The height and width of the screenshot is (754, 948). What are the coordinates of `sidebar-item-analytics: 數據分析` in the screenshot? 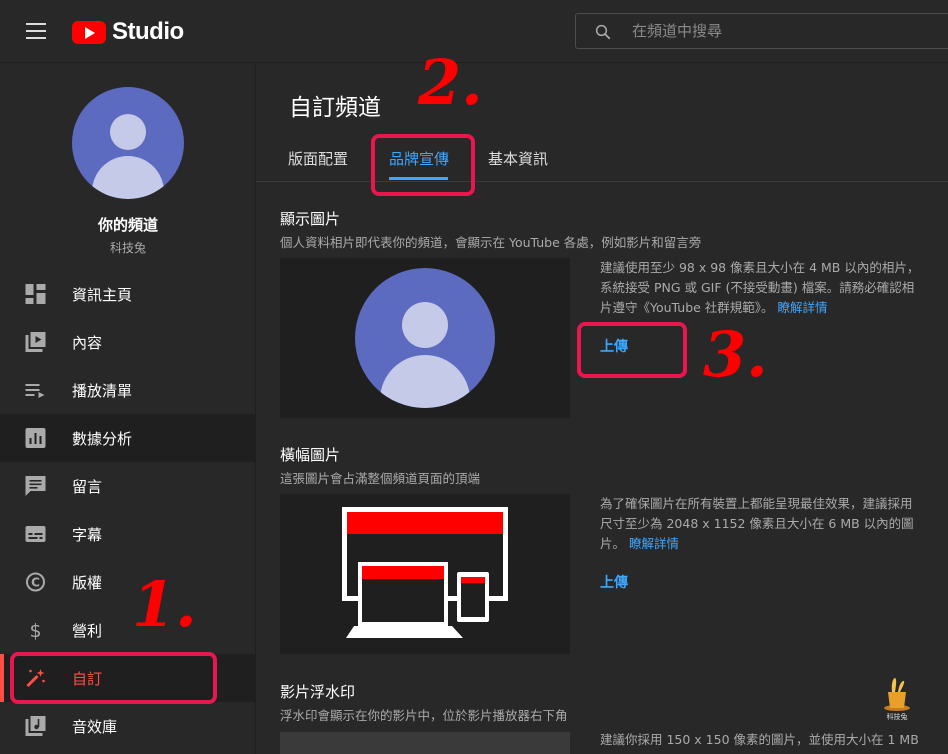 It's located at (127, 438).